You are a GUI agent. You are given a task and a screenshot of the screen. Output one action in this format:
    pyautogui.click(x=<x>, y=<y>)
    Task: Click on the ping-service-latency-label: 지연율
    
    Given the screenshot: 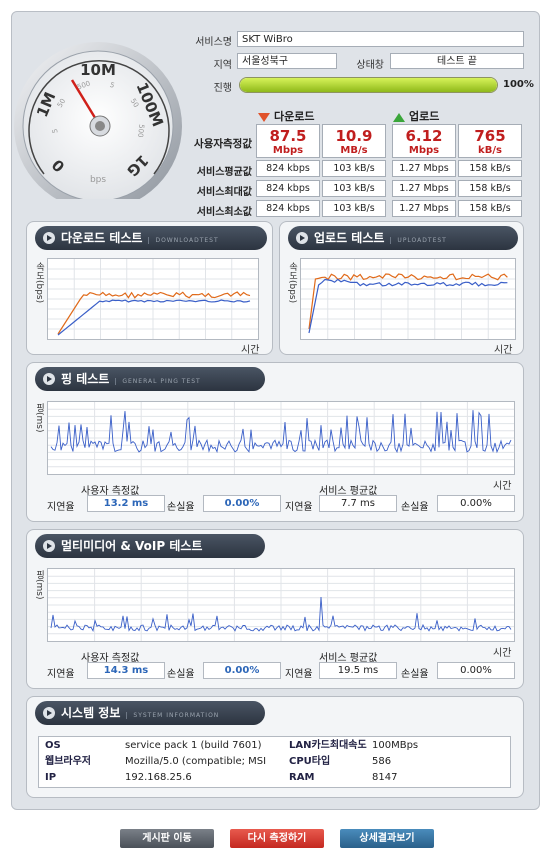 What is the action you would take?
    pyautogui.click(x=299, y=507)
    